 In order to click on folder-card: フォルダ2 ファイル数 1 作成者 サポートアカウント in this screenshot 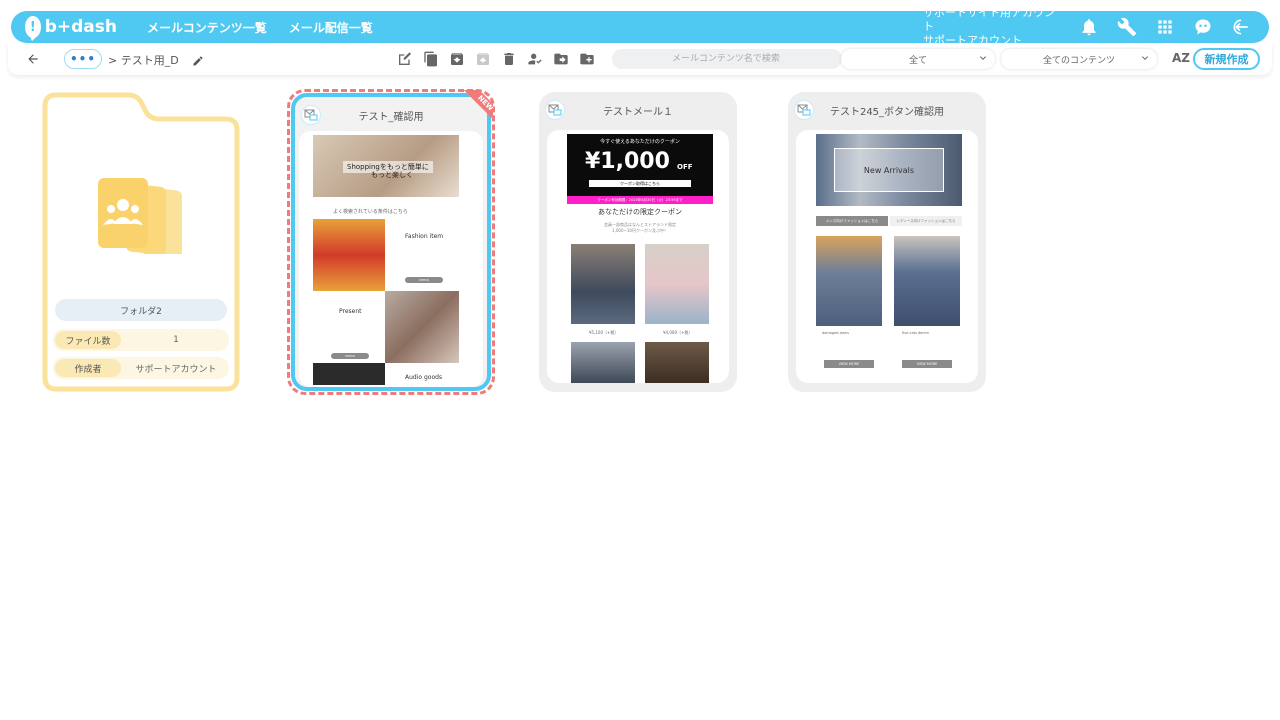, I will do `click(141, 242)`.